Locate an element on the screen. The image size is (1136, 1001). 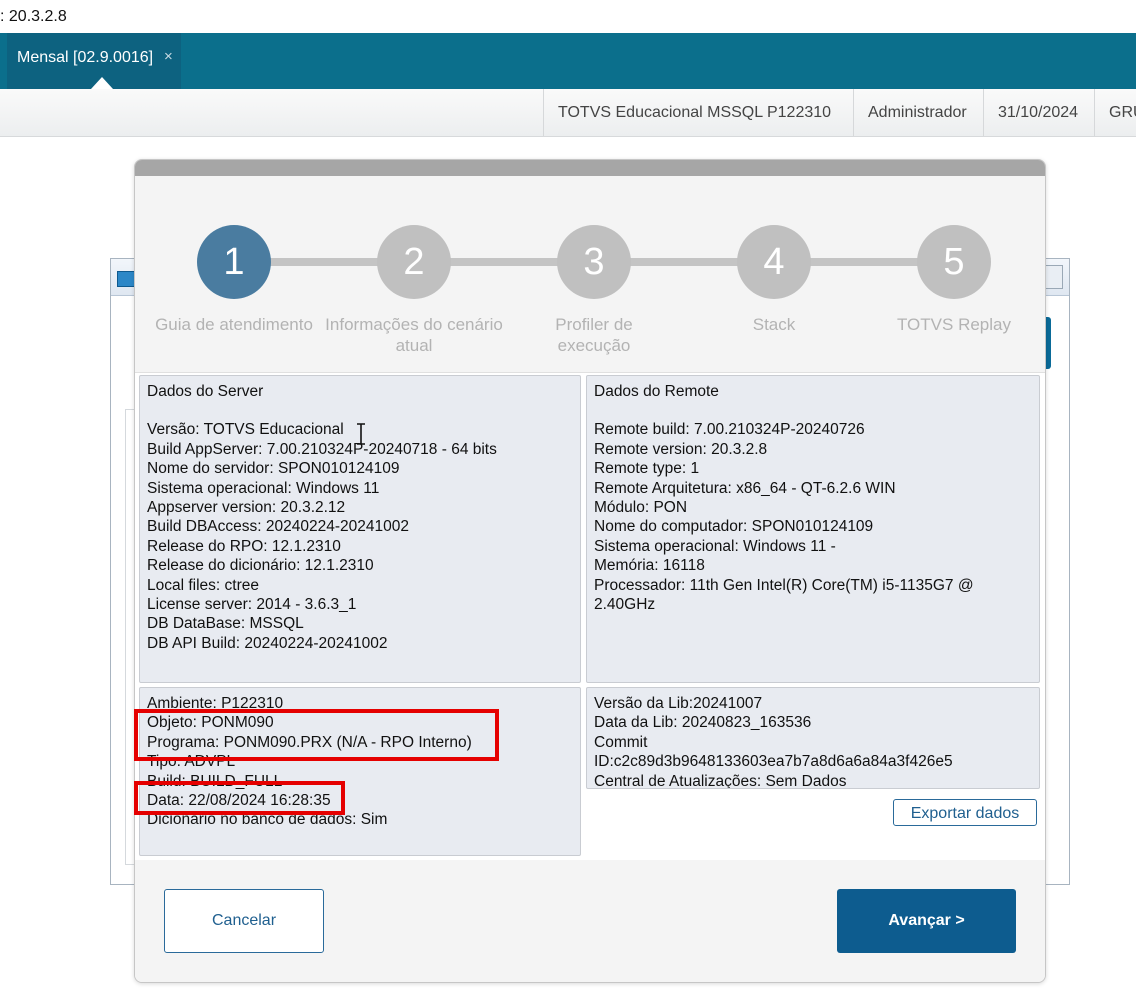
tab-bar: Mensal [02.9.0016] × is located at coordinates (568, 61).